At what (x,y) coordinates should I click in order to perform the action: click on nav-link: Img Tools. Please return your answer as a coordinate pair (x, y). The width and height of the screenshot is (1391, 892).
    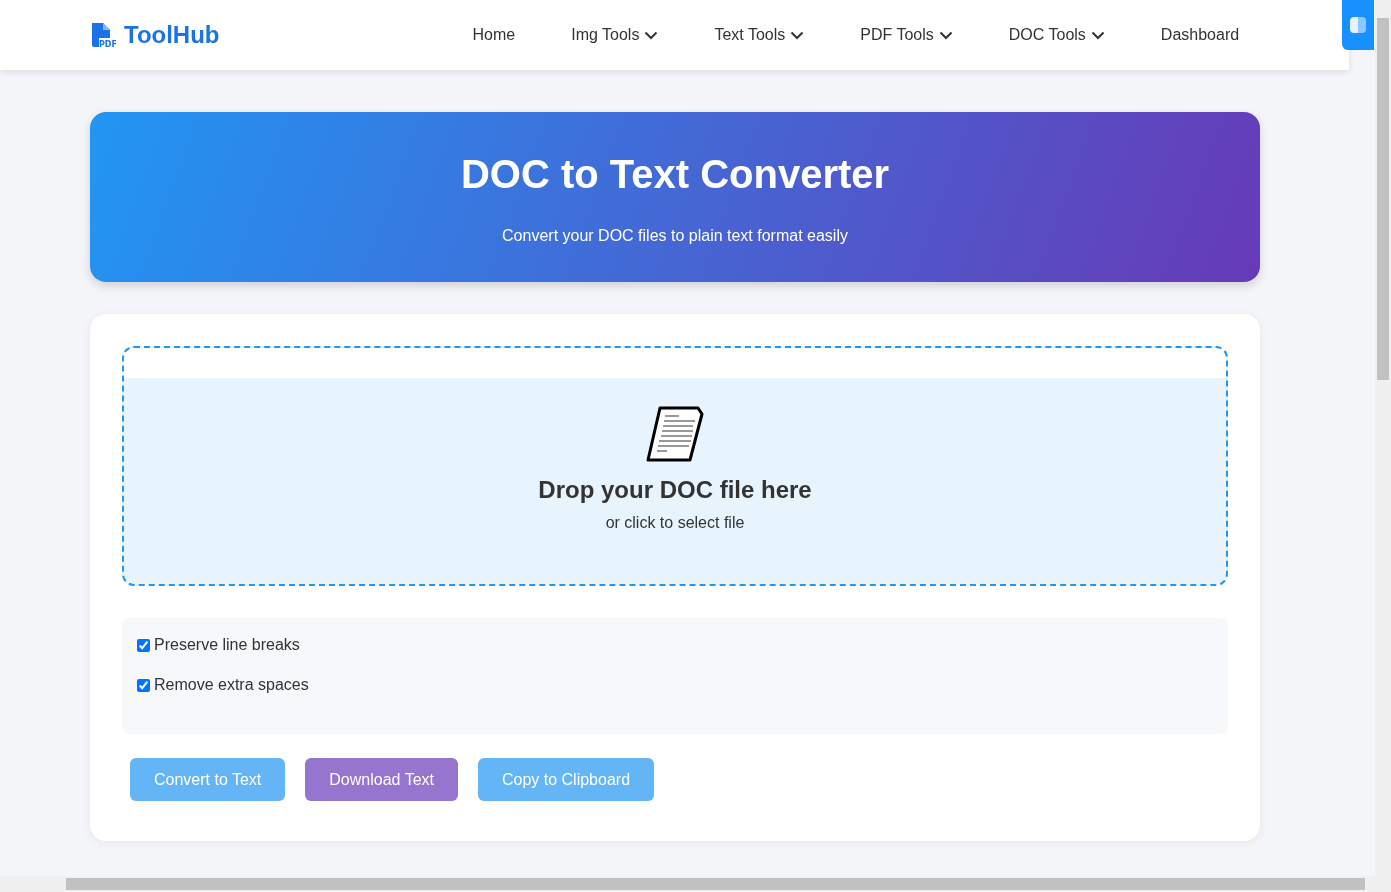
    Looking at the image, I should click on (615, 35).